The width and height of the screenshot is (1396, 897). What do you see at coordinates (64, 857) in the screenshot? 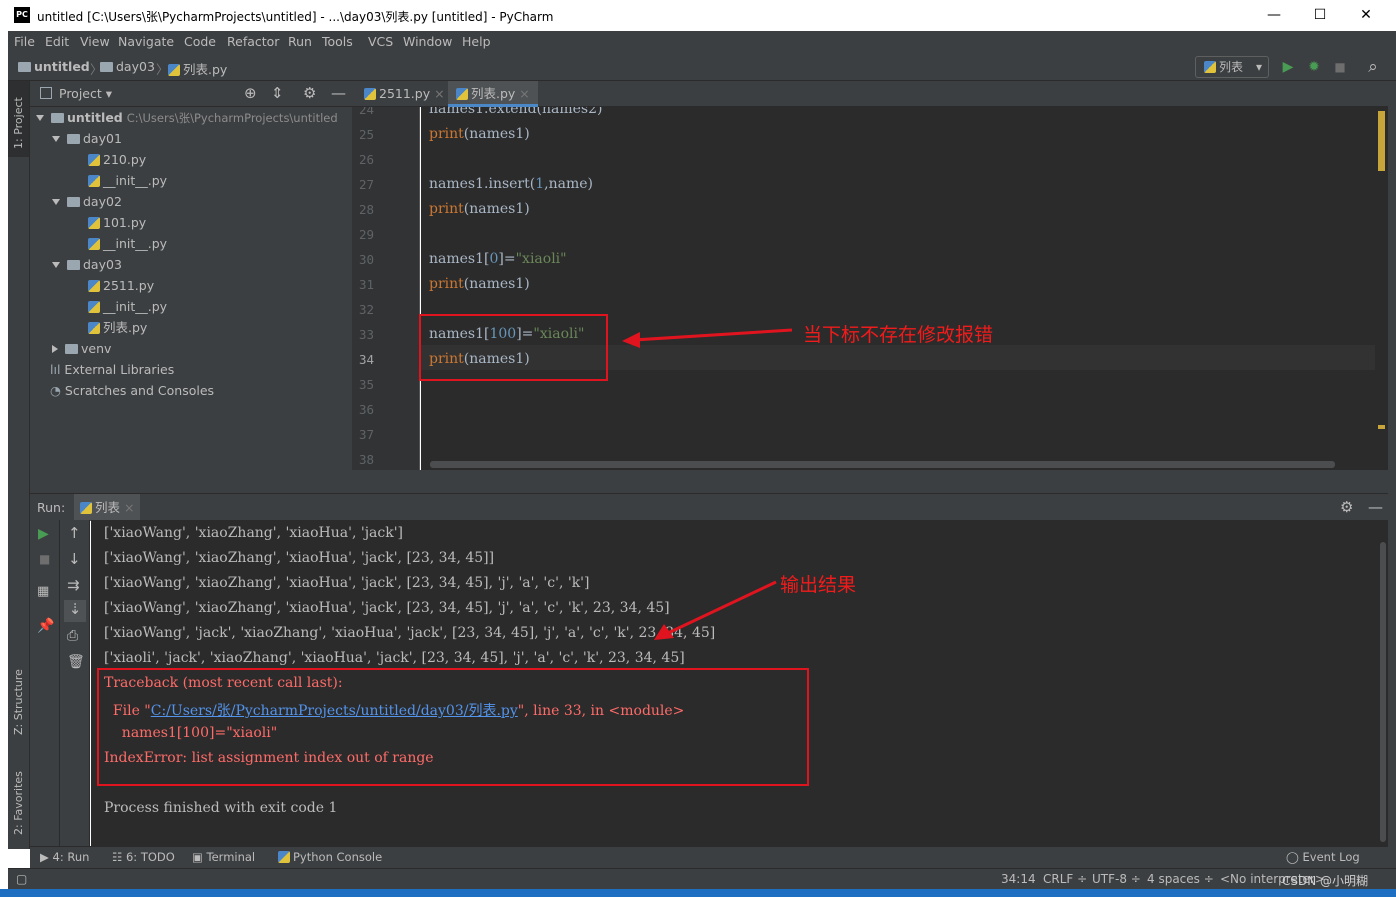
I see `tool-tab-run: ▶ 4: Run` at bounding box center [64, 857].